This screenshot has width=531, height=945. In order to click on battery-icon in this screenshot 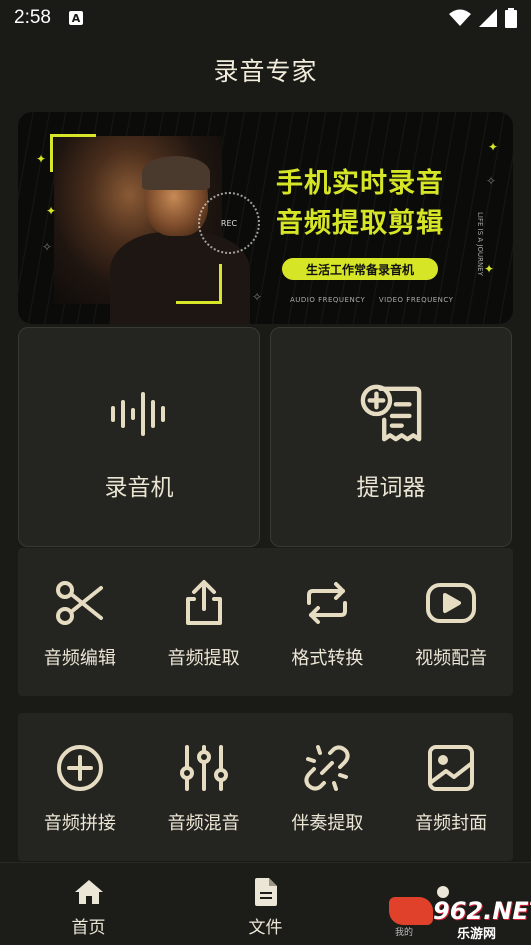, I will do `click(511, 18)`.